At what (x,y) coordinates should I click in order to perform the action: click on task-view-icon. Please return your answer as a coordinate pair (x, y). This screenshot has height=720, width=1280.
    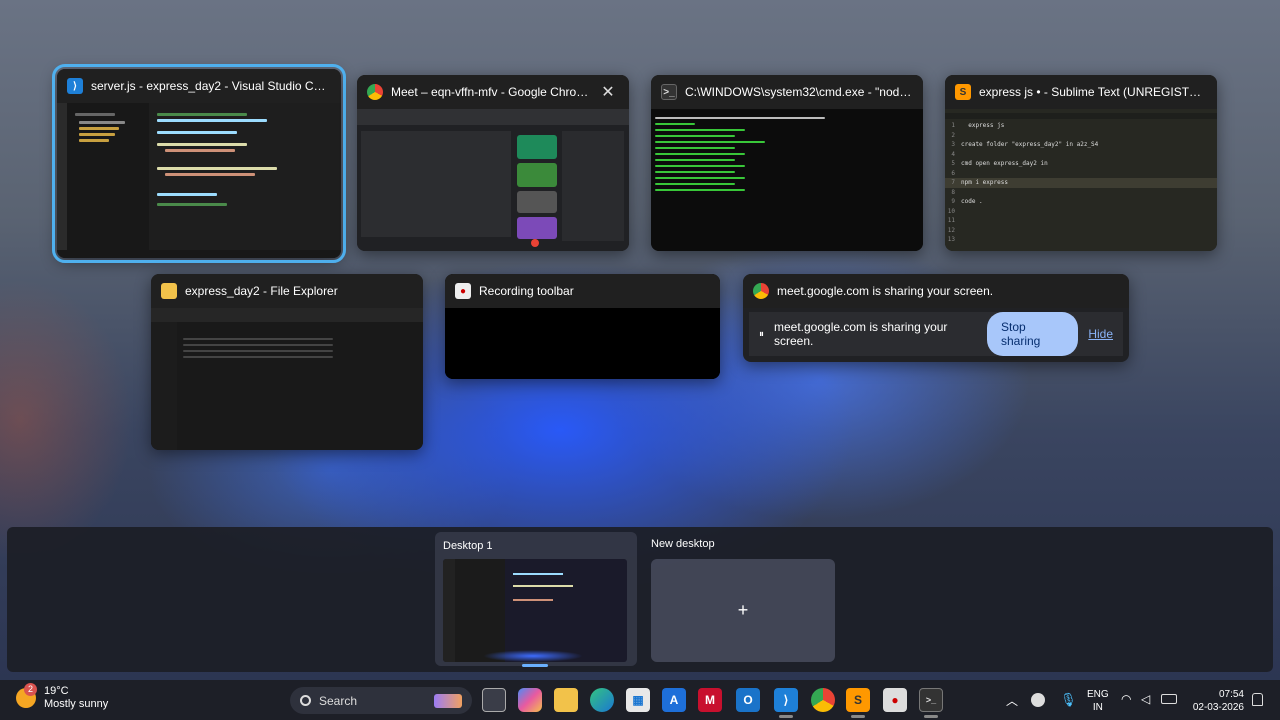
    Looking at the image, I should click on (494, 700).